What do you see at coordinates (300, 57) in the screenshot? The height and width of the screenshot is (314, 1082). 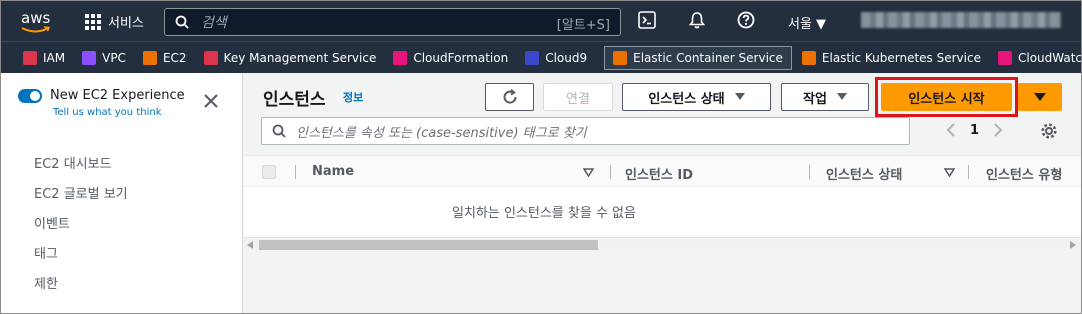 I see `fav-label: Key Management Service` at bounding box center [300, 57].